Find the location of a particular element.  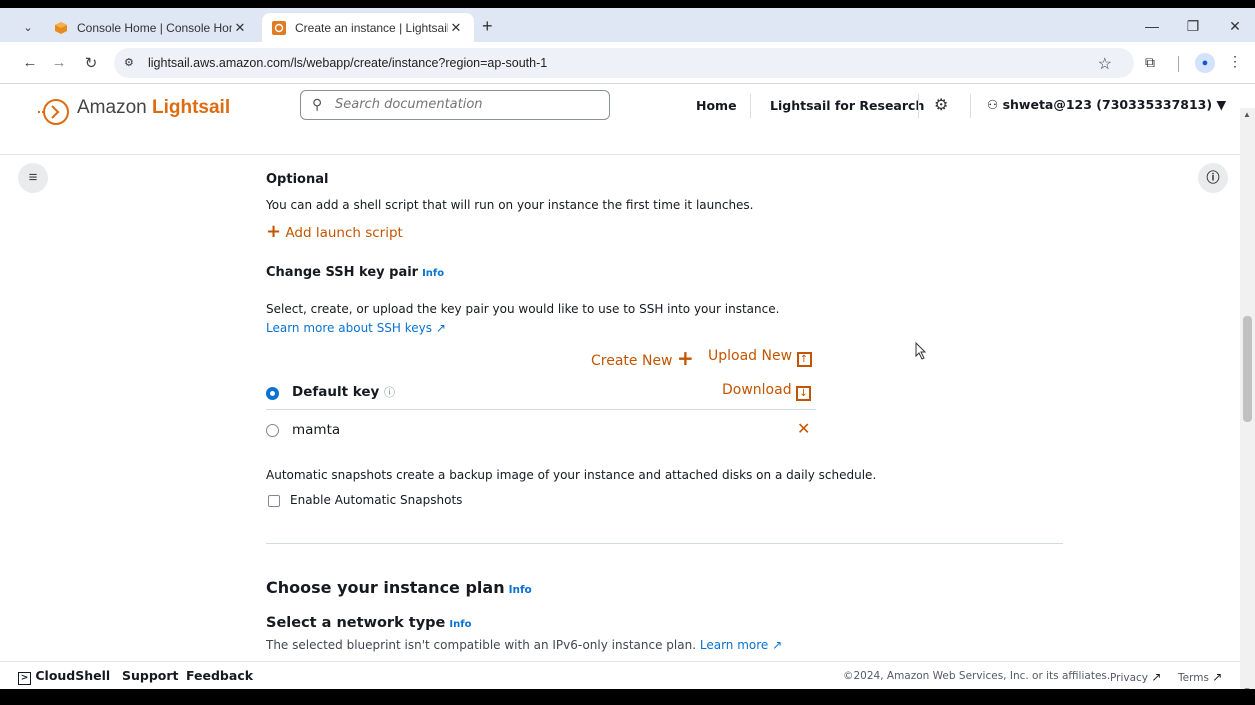

add-launch-script-button: + Add launch script is located at coordinates (334, 231).